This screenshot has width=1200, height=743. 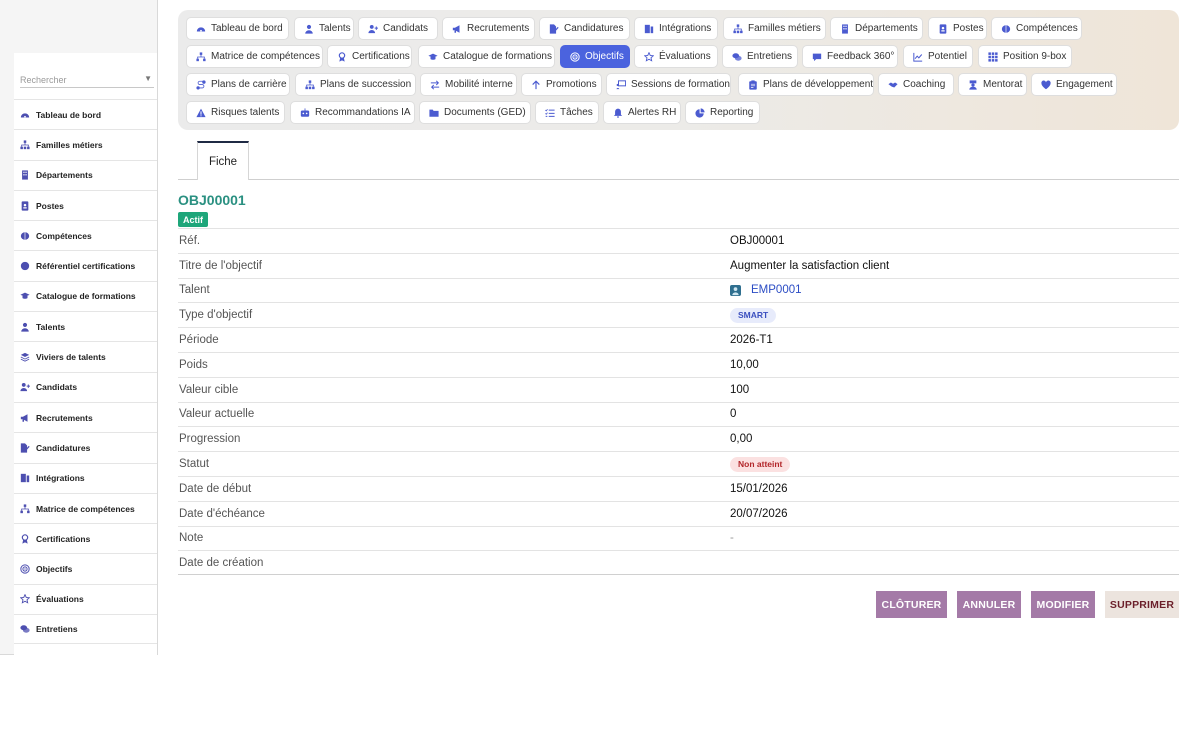 I want to click on nav-item-label: Risques talents, so click(x=245, y=112).